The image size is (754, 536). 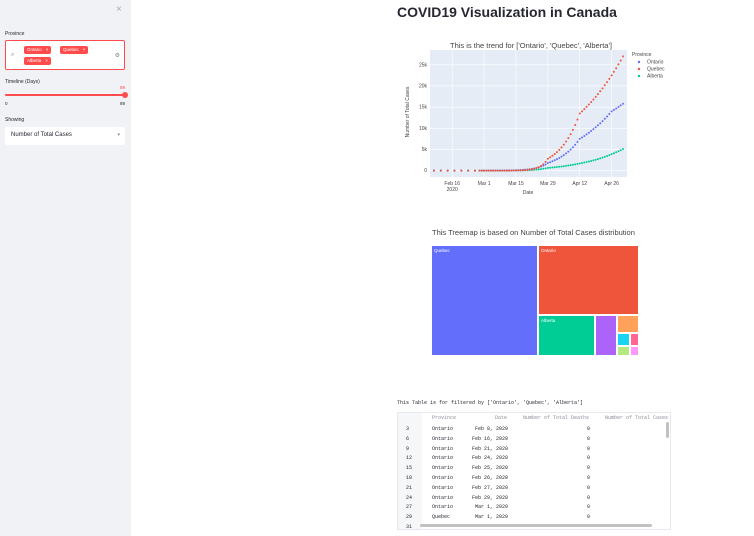 What do you see at coordinates (15, 34) in the screenshot?
I see `province-label: Province` at bounding box center [15, 34].